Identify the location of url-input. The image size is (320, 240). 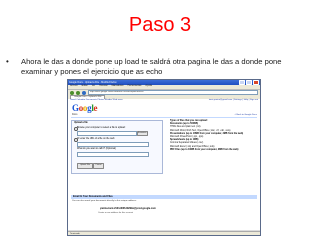
(113, 145).